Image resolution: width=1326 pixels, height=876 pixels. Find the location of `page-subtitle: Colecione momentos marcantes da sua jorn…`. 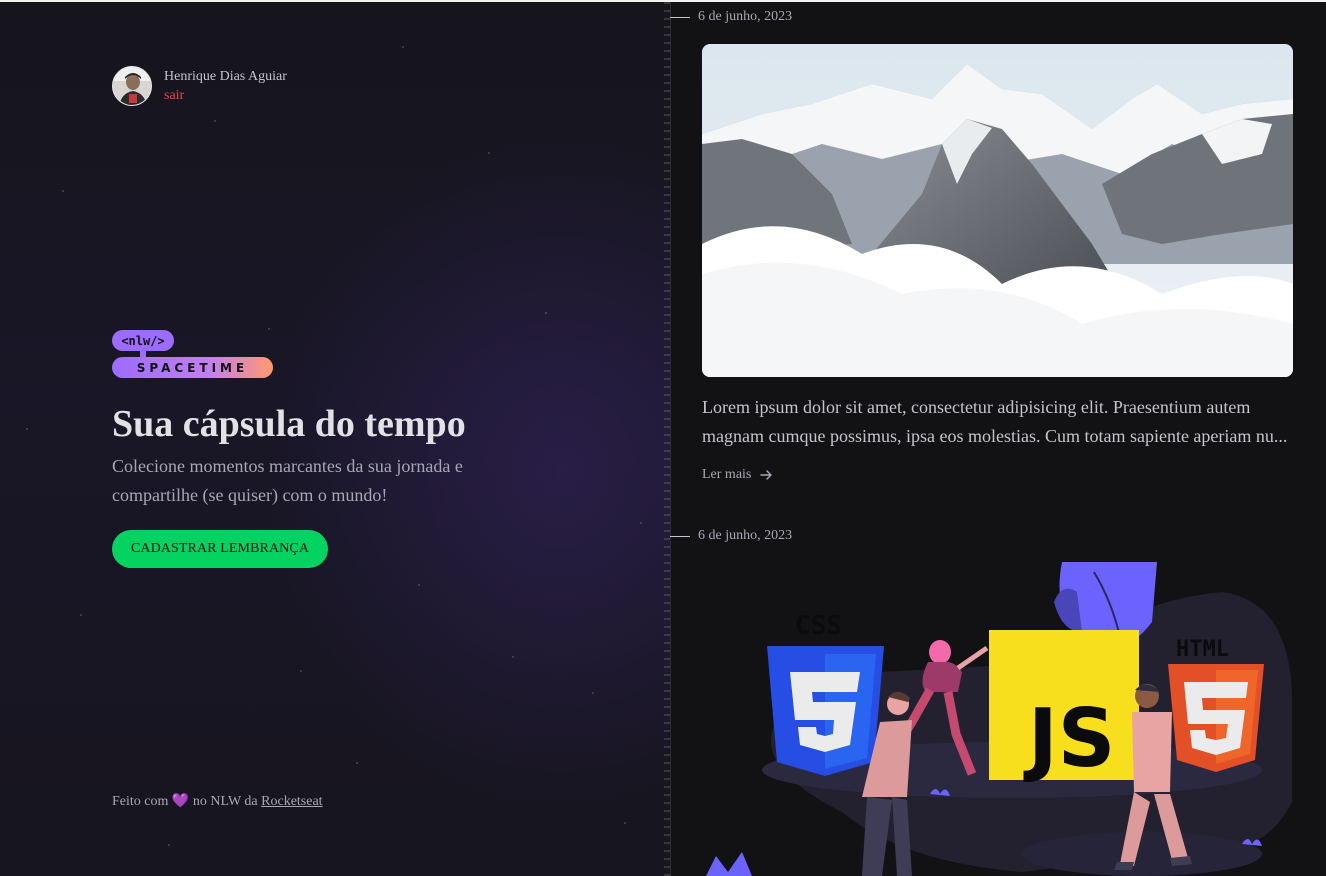

page-subtitle: Colecione momentos marcantes da sua jorn… is located at coordinates (287, 480).